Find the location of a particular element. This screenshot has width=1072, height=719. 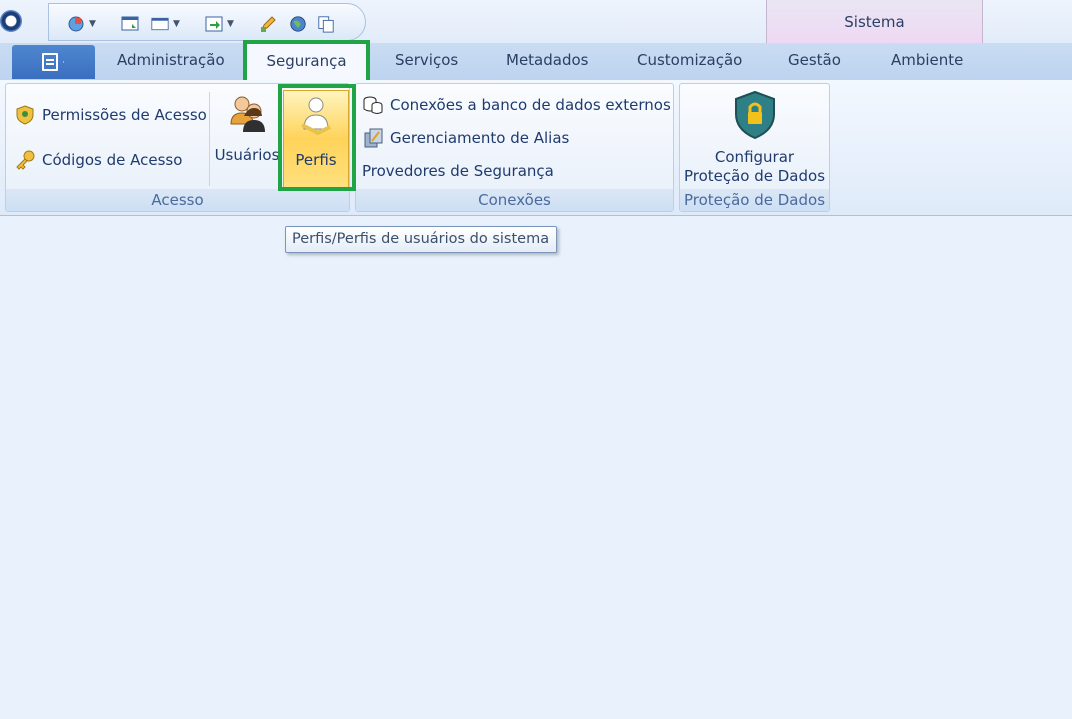

window-icon is located at coordinates (160, 24).